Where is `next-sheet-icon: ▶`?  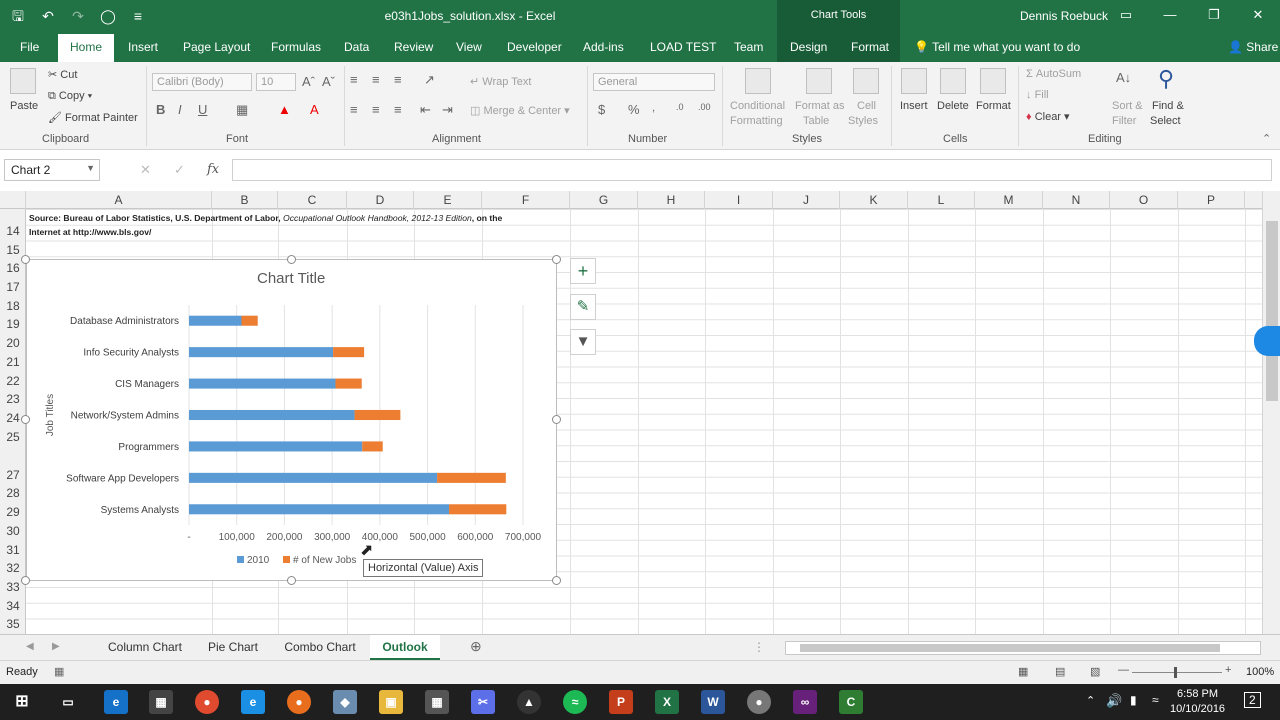
next-sheet-icon: ▶ is located at coordinates (56, 646).